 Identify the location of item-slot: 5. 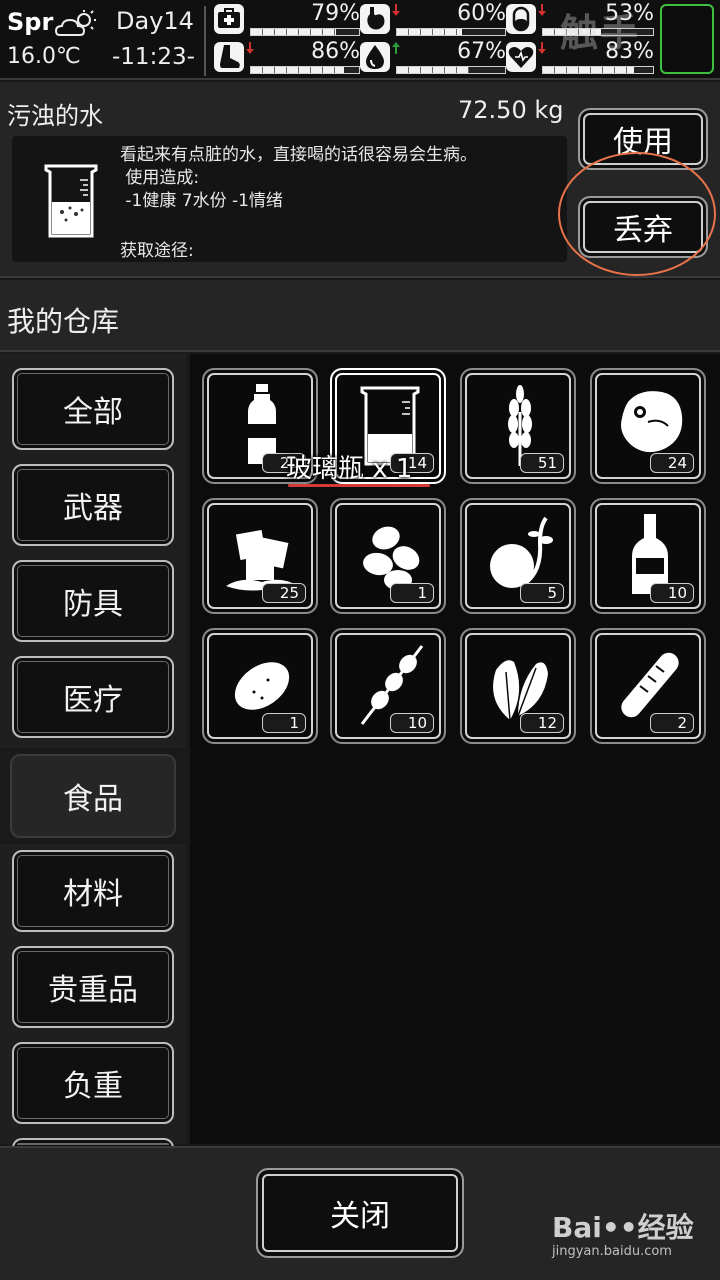
(518, 556).